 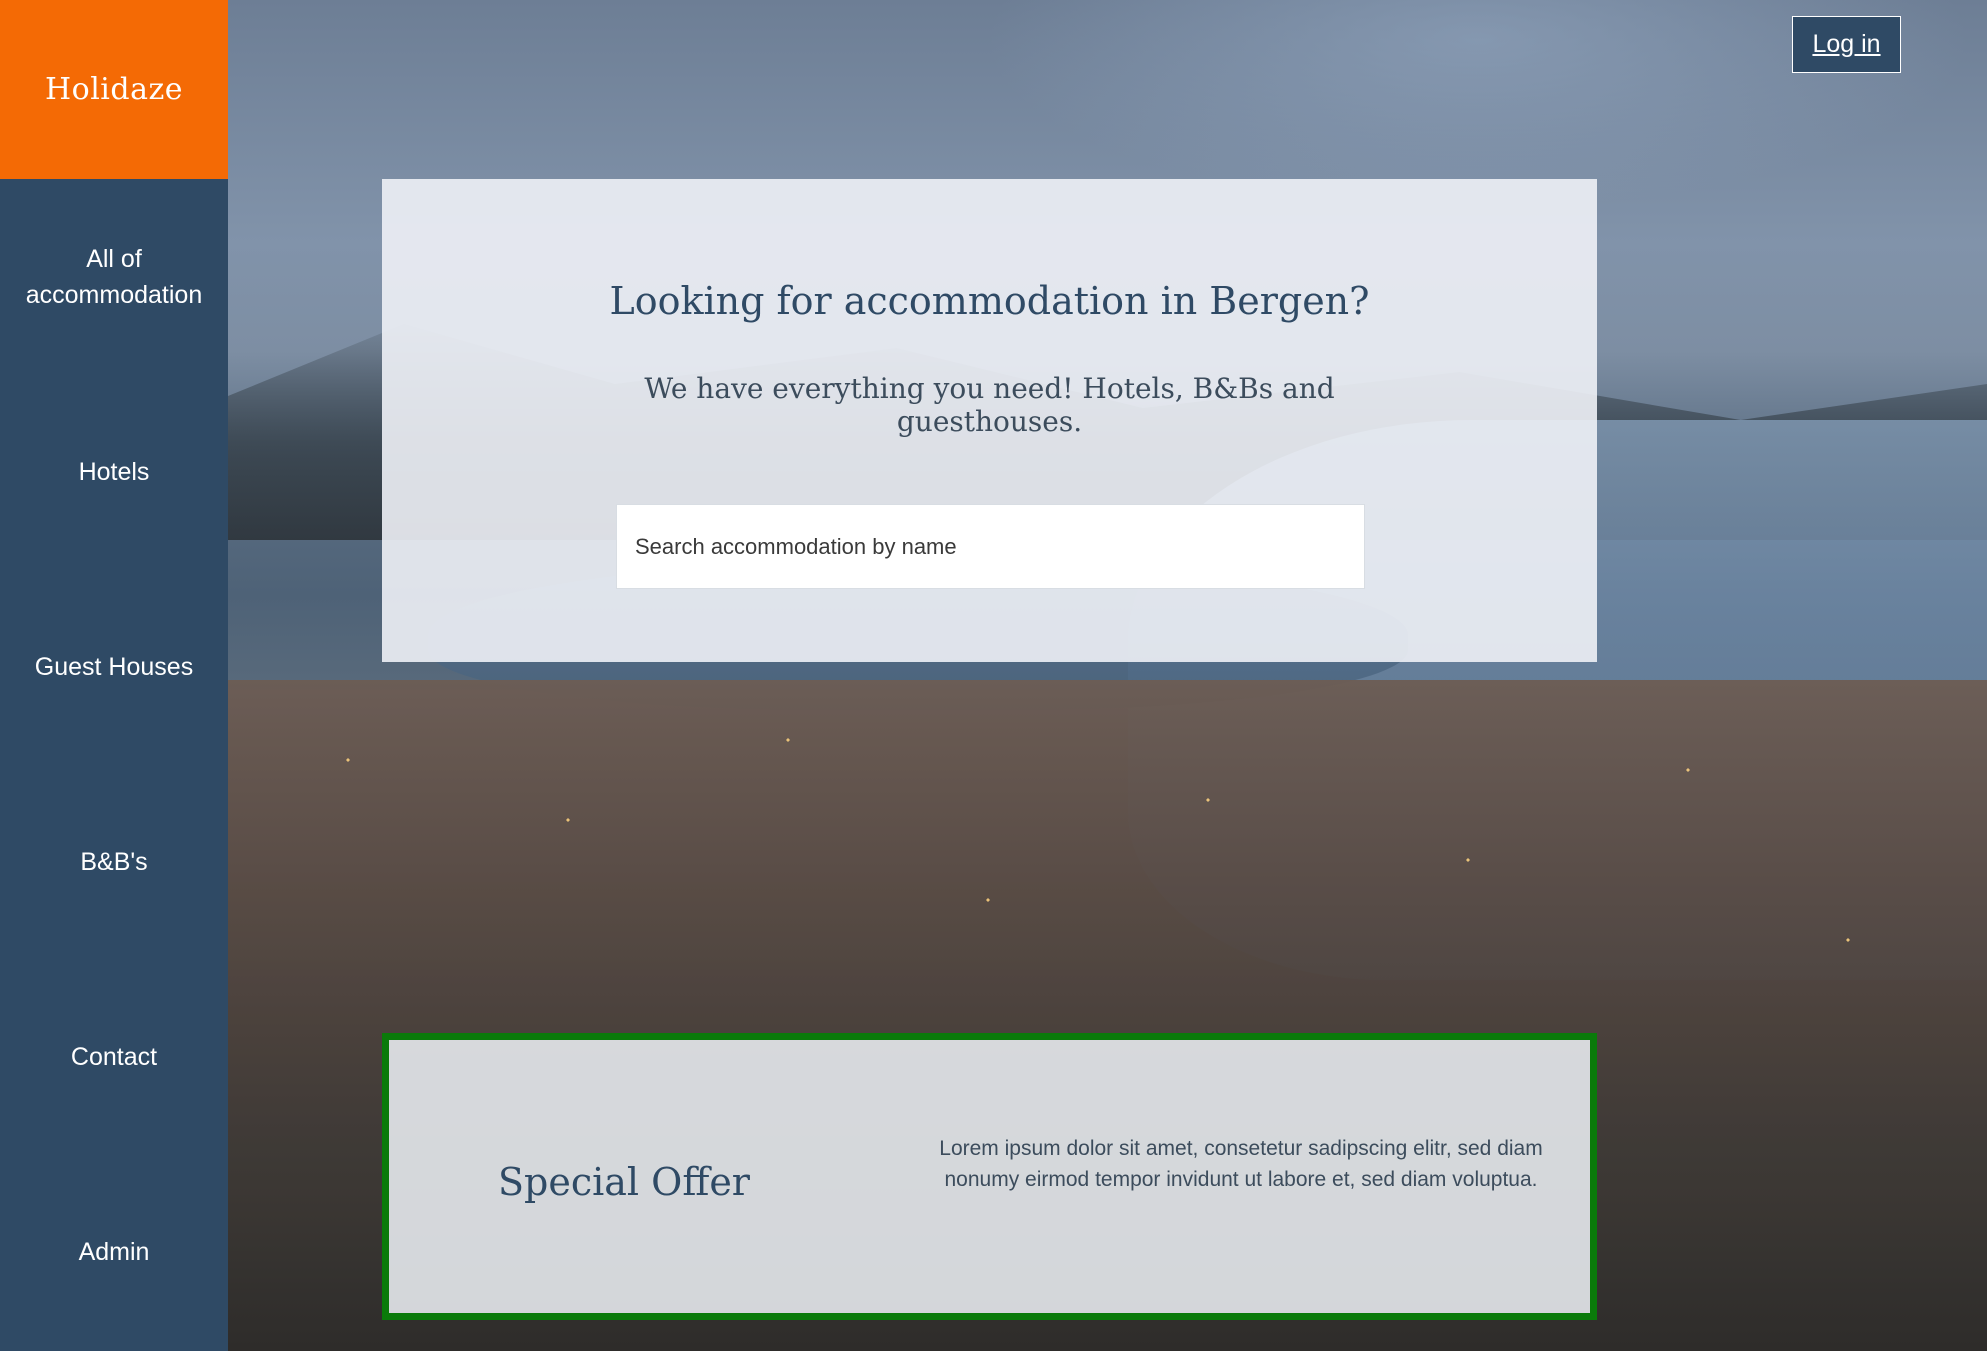 What do you see at coordinates (624, 1182) in the screenshot?
I see `special-offer-title: Special Offer` at bounding box center [624, 1182].